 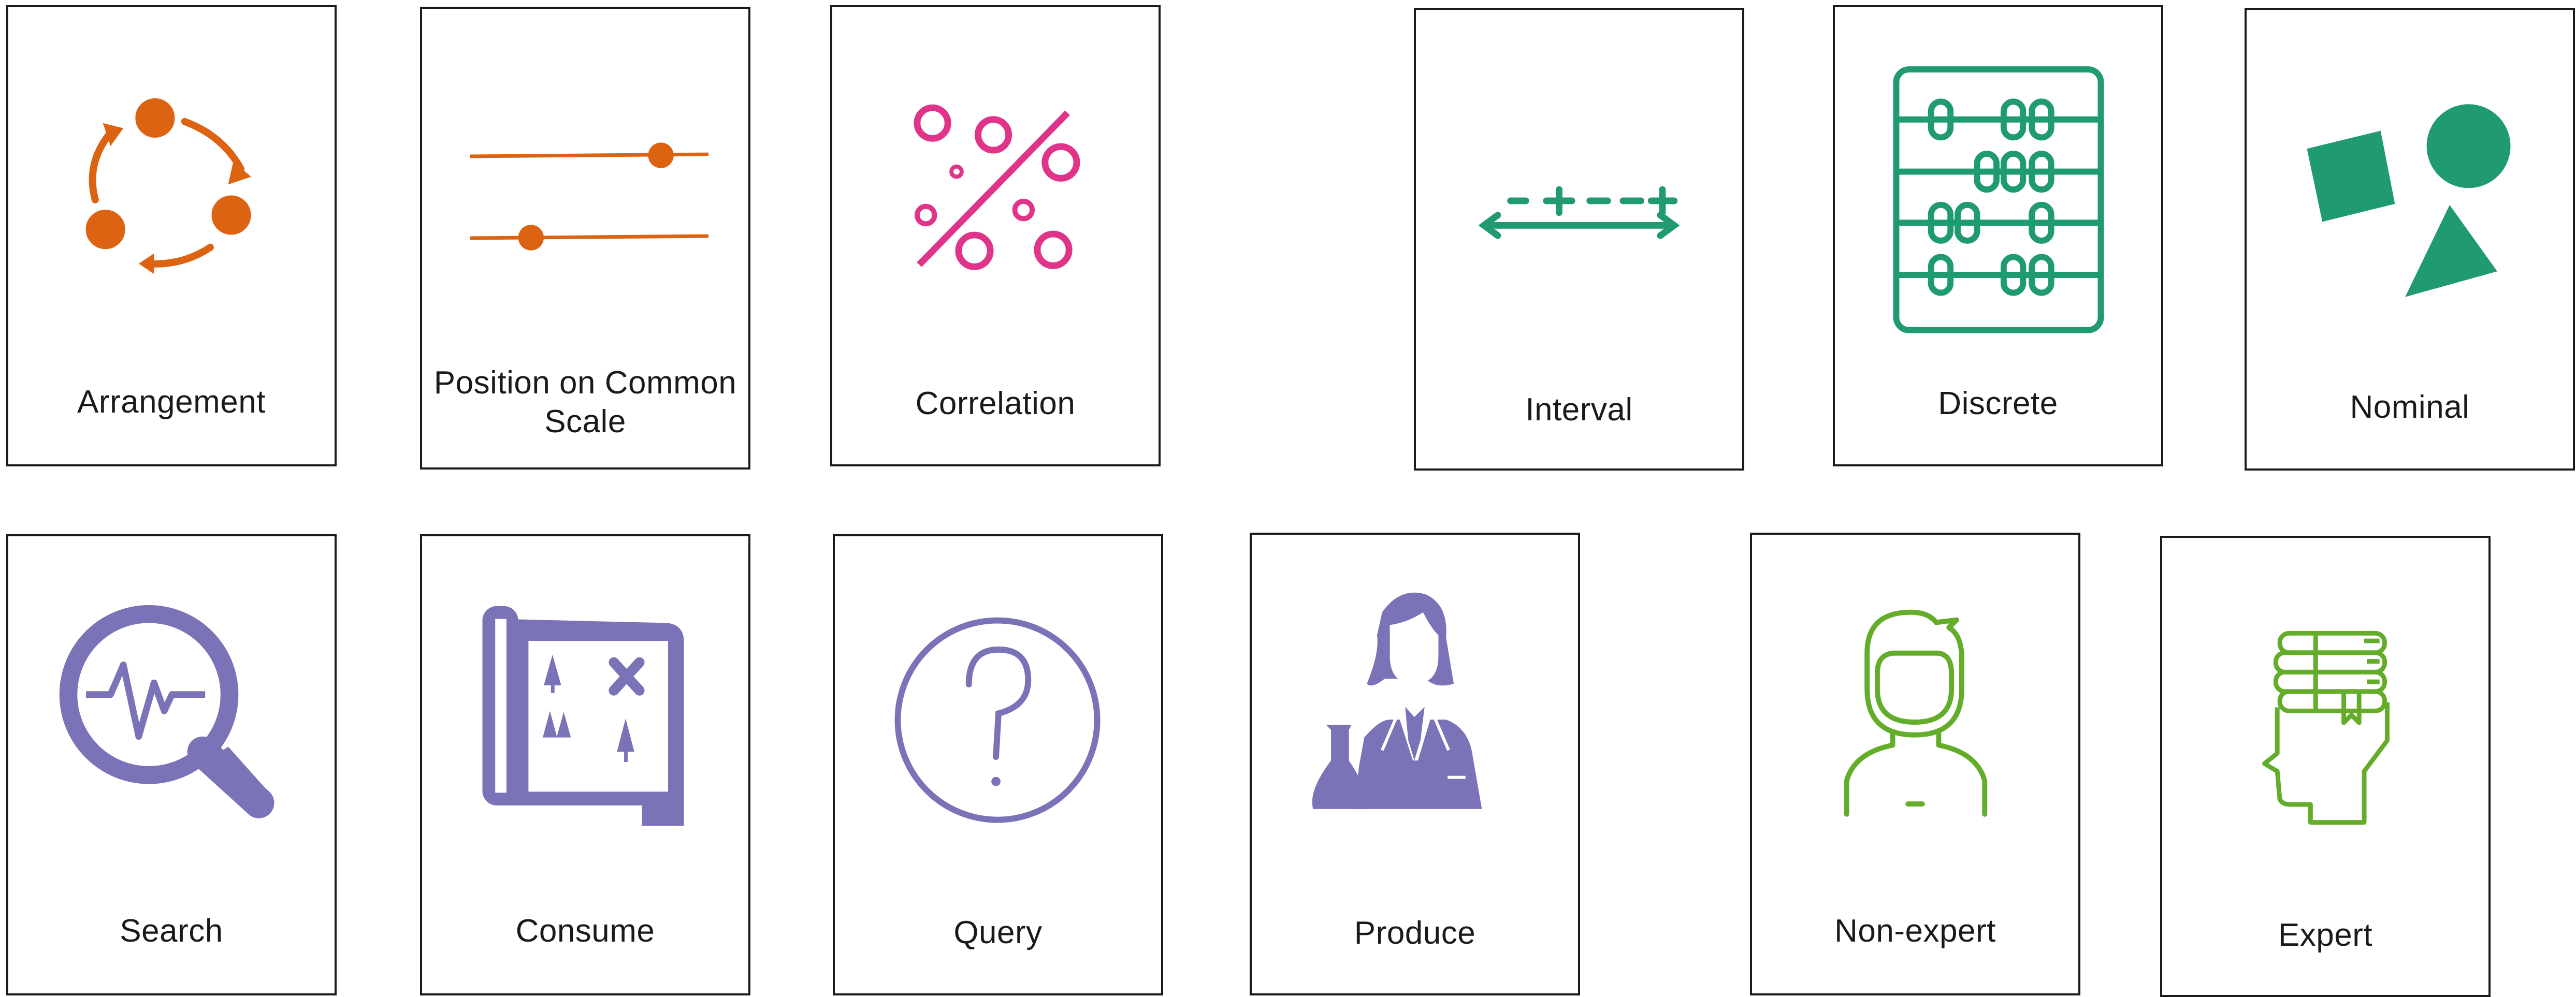 What do you see at coordinates (585, 931) in the screenshot?
I see `card-label: Consume` at bounding box center [585, 931].